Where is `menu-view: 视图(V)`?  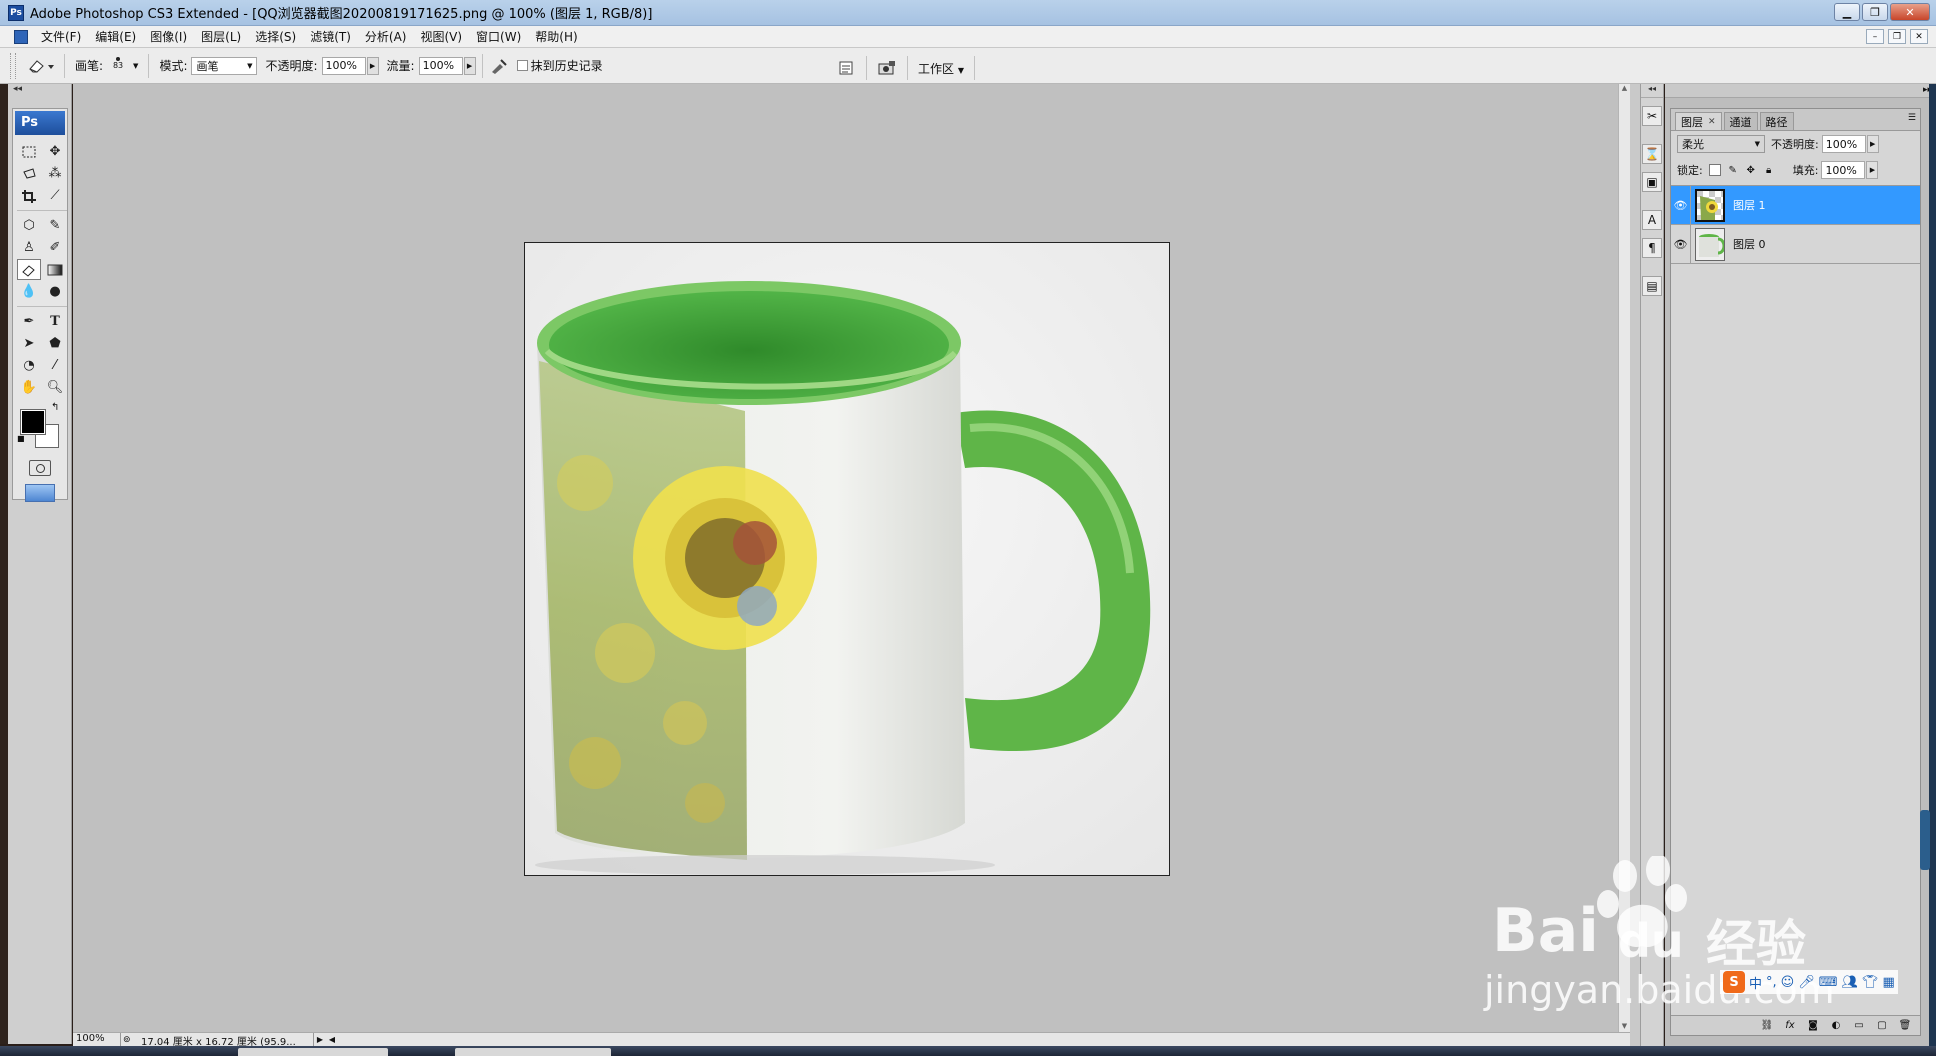 menu-view: 视图(V) is located at coordinates (441, 36).